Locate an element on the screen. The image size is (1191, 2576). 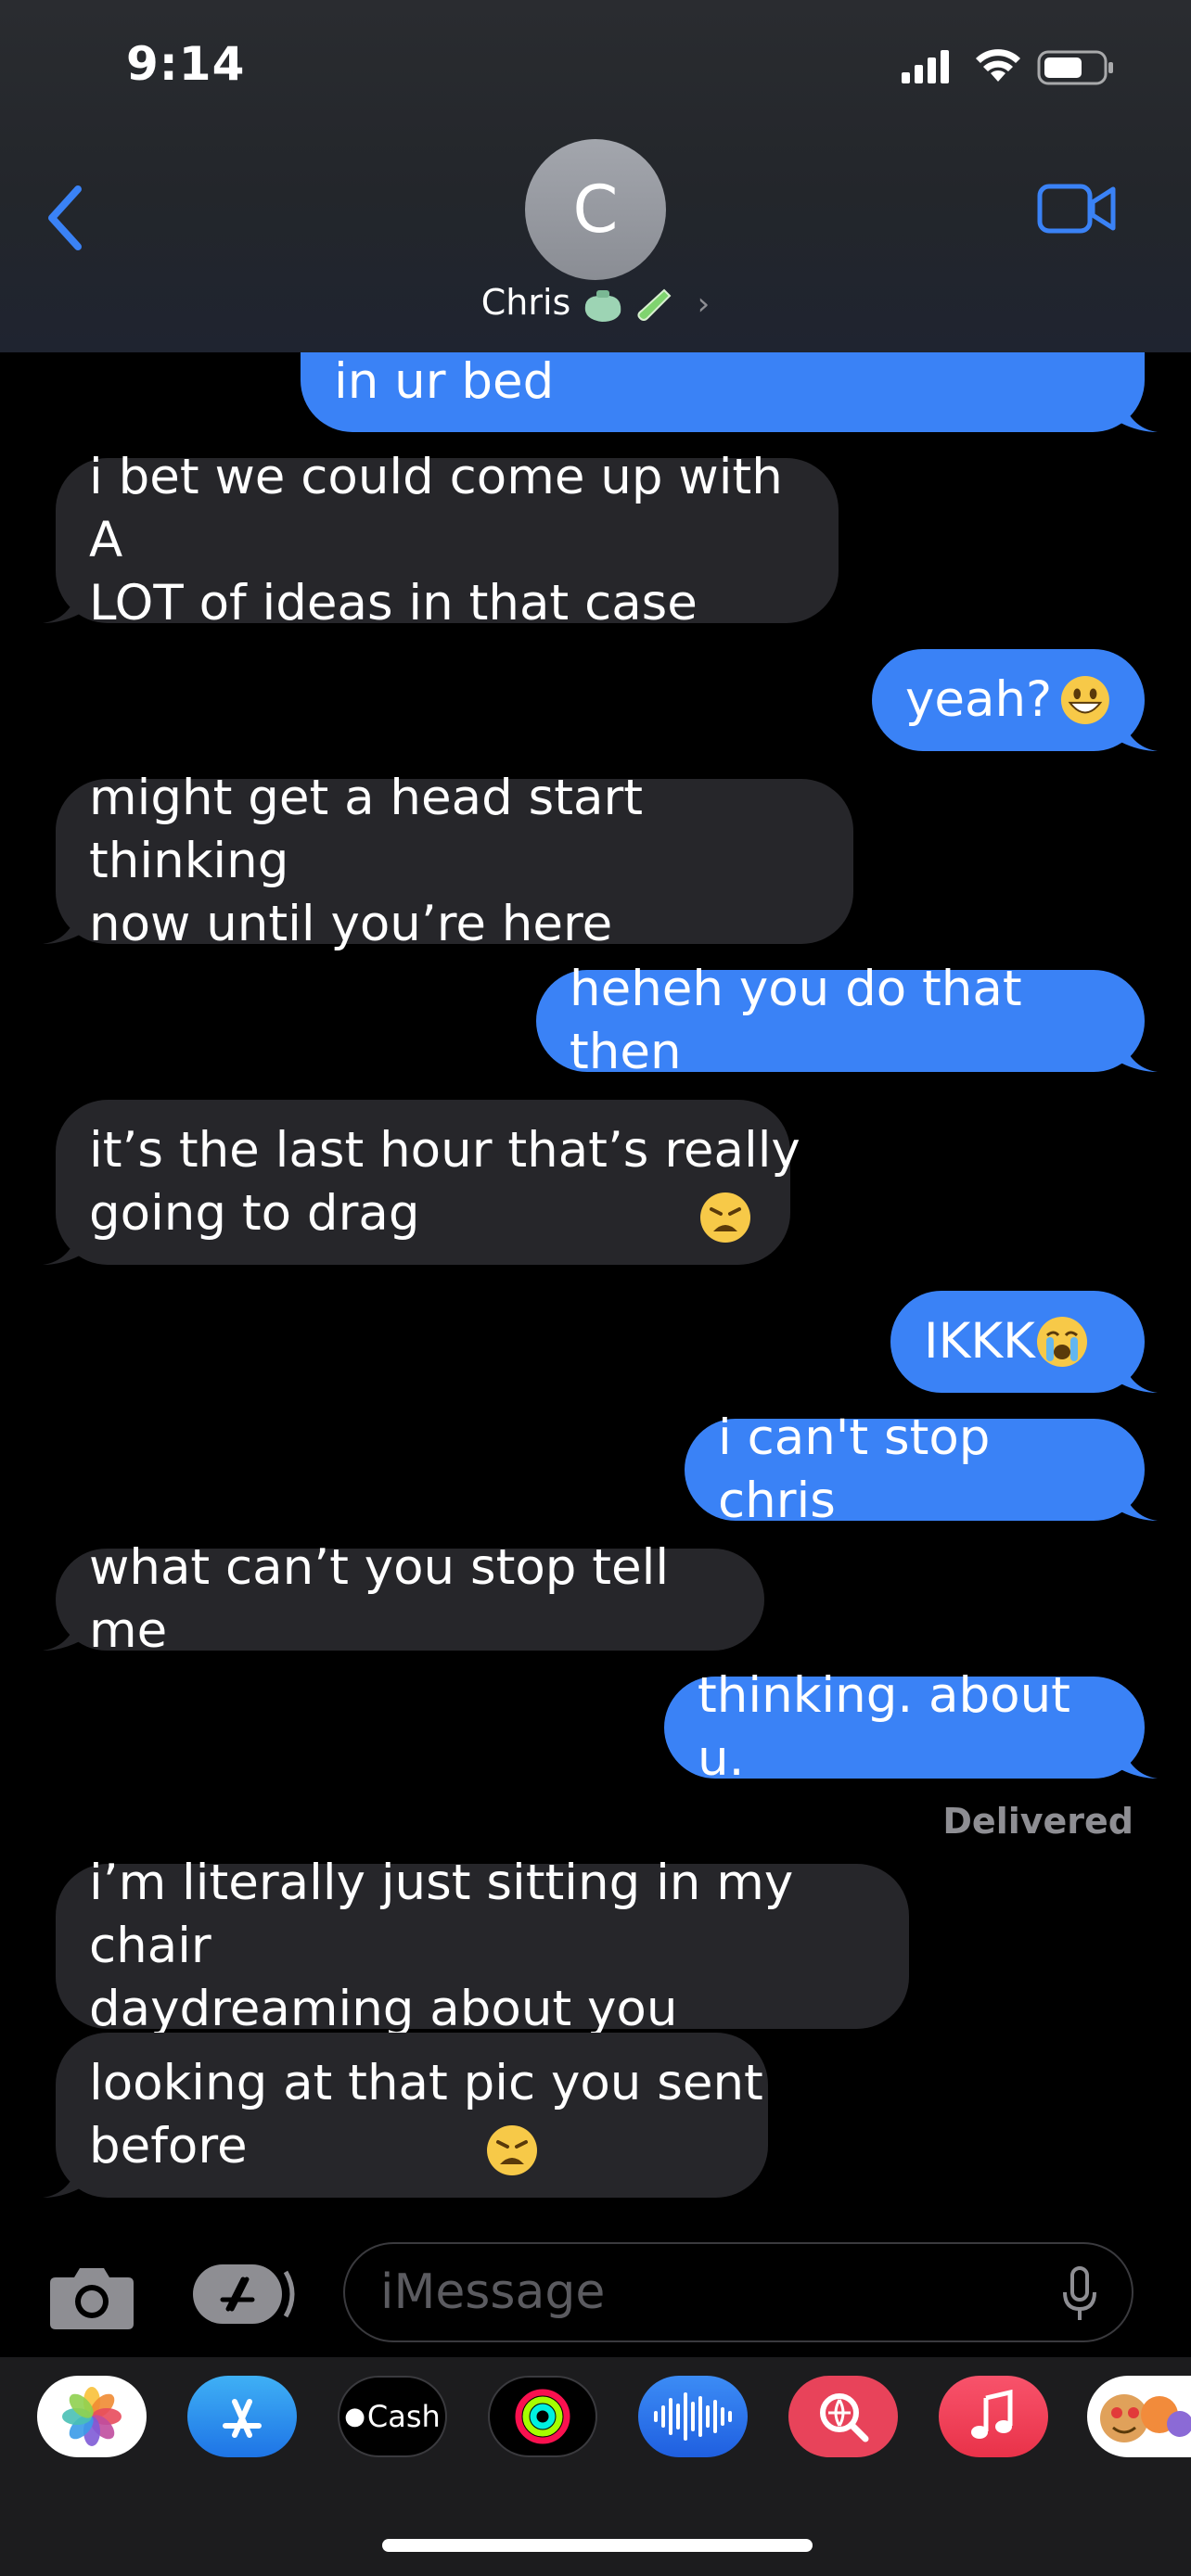
imessage-placeholder: iMessage is located at coordinates (493, 2292).